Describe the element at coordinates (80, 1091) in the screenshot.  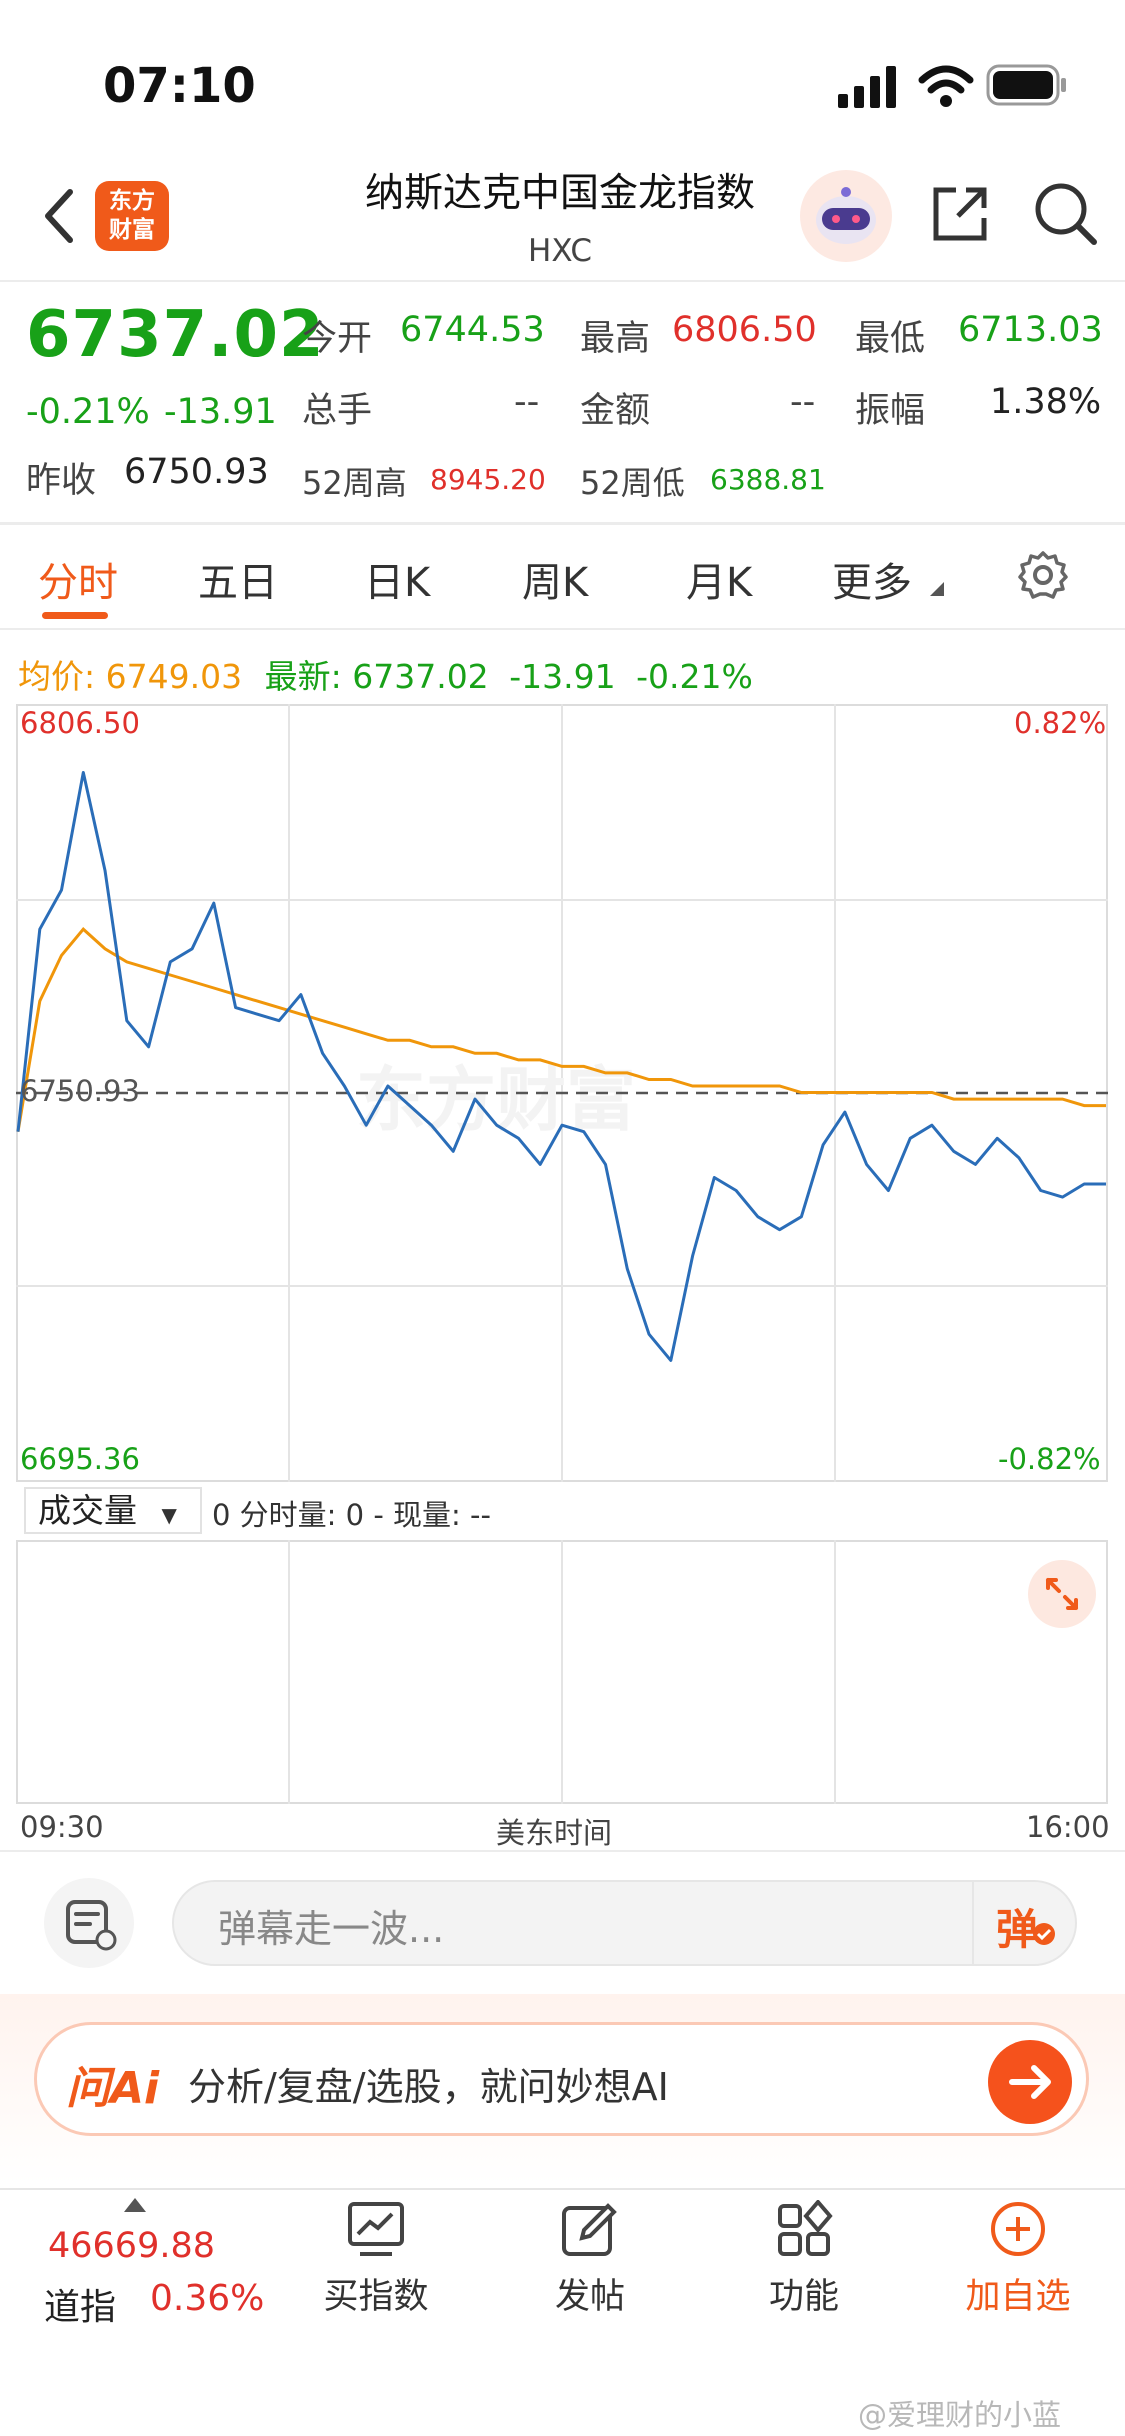
I see `y-axis-ref-label: 6750.93` at that location.